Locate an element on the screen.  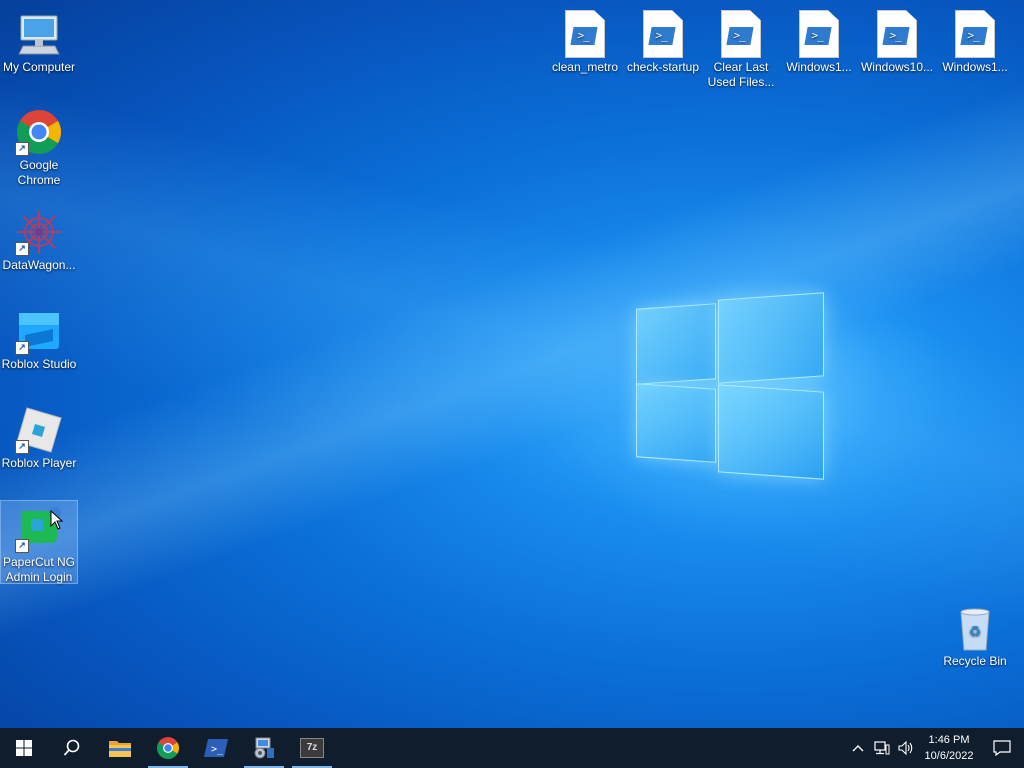
desktop-icon-check-startup: >_ check-startup is located at coordinates (663, 47).